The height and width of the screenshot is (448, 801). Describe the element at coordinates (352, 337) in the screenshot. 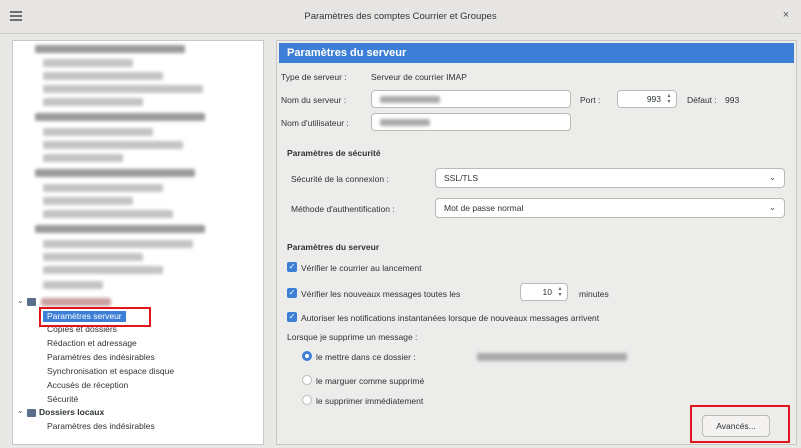

I see `on-delete-label: Lorsque je supprime un message :` at that location.